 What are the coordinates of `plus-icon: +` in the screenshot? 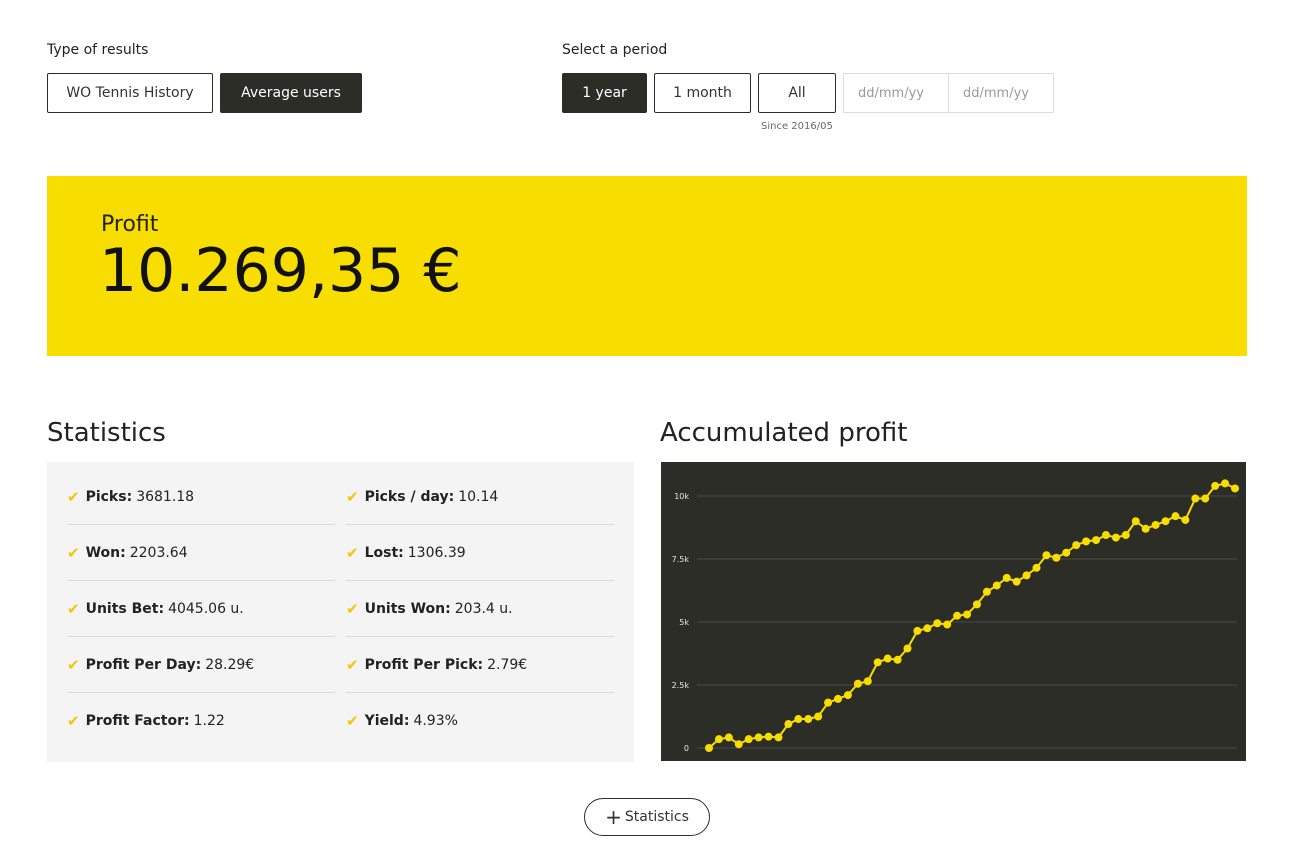 It's located at (613, 817).